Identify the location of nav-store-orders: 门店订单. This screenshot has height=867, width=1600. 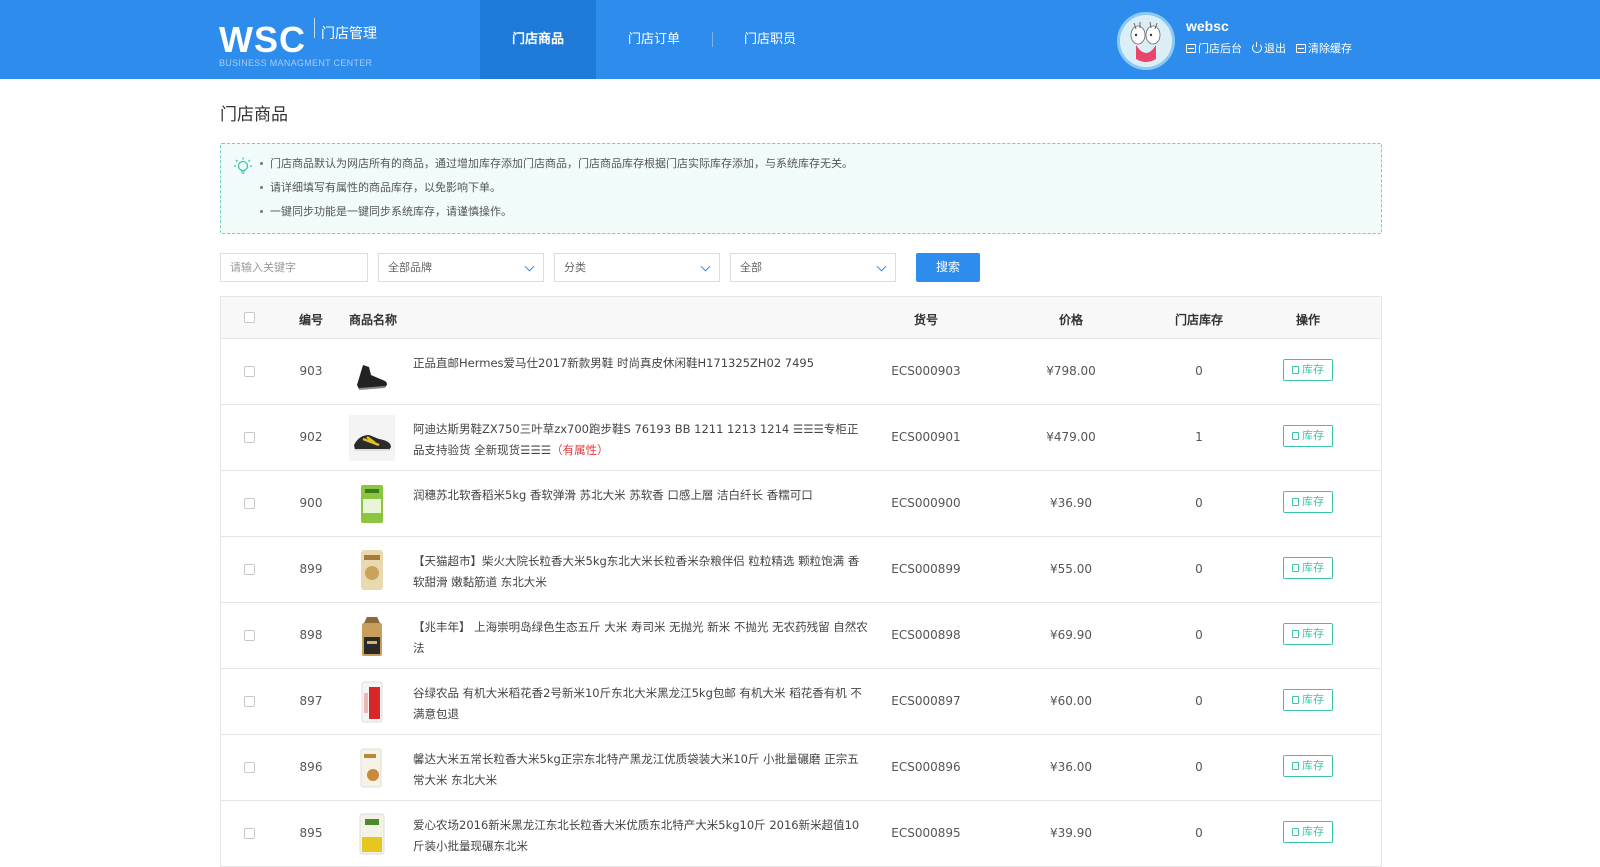
(654, 39).